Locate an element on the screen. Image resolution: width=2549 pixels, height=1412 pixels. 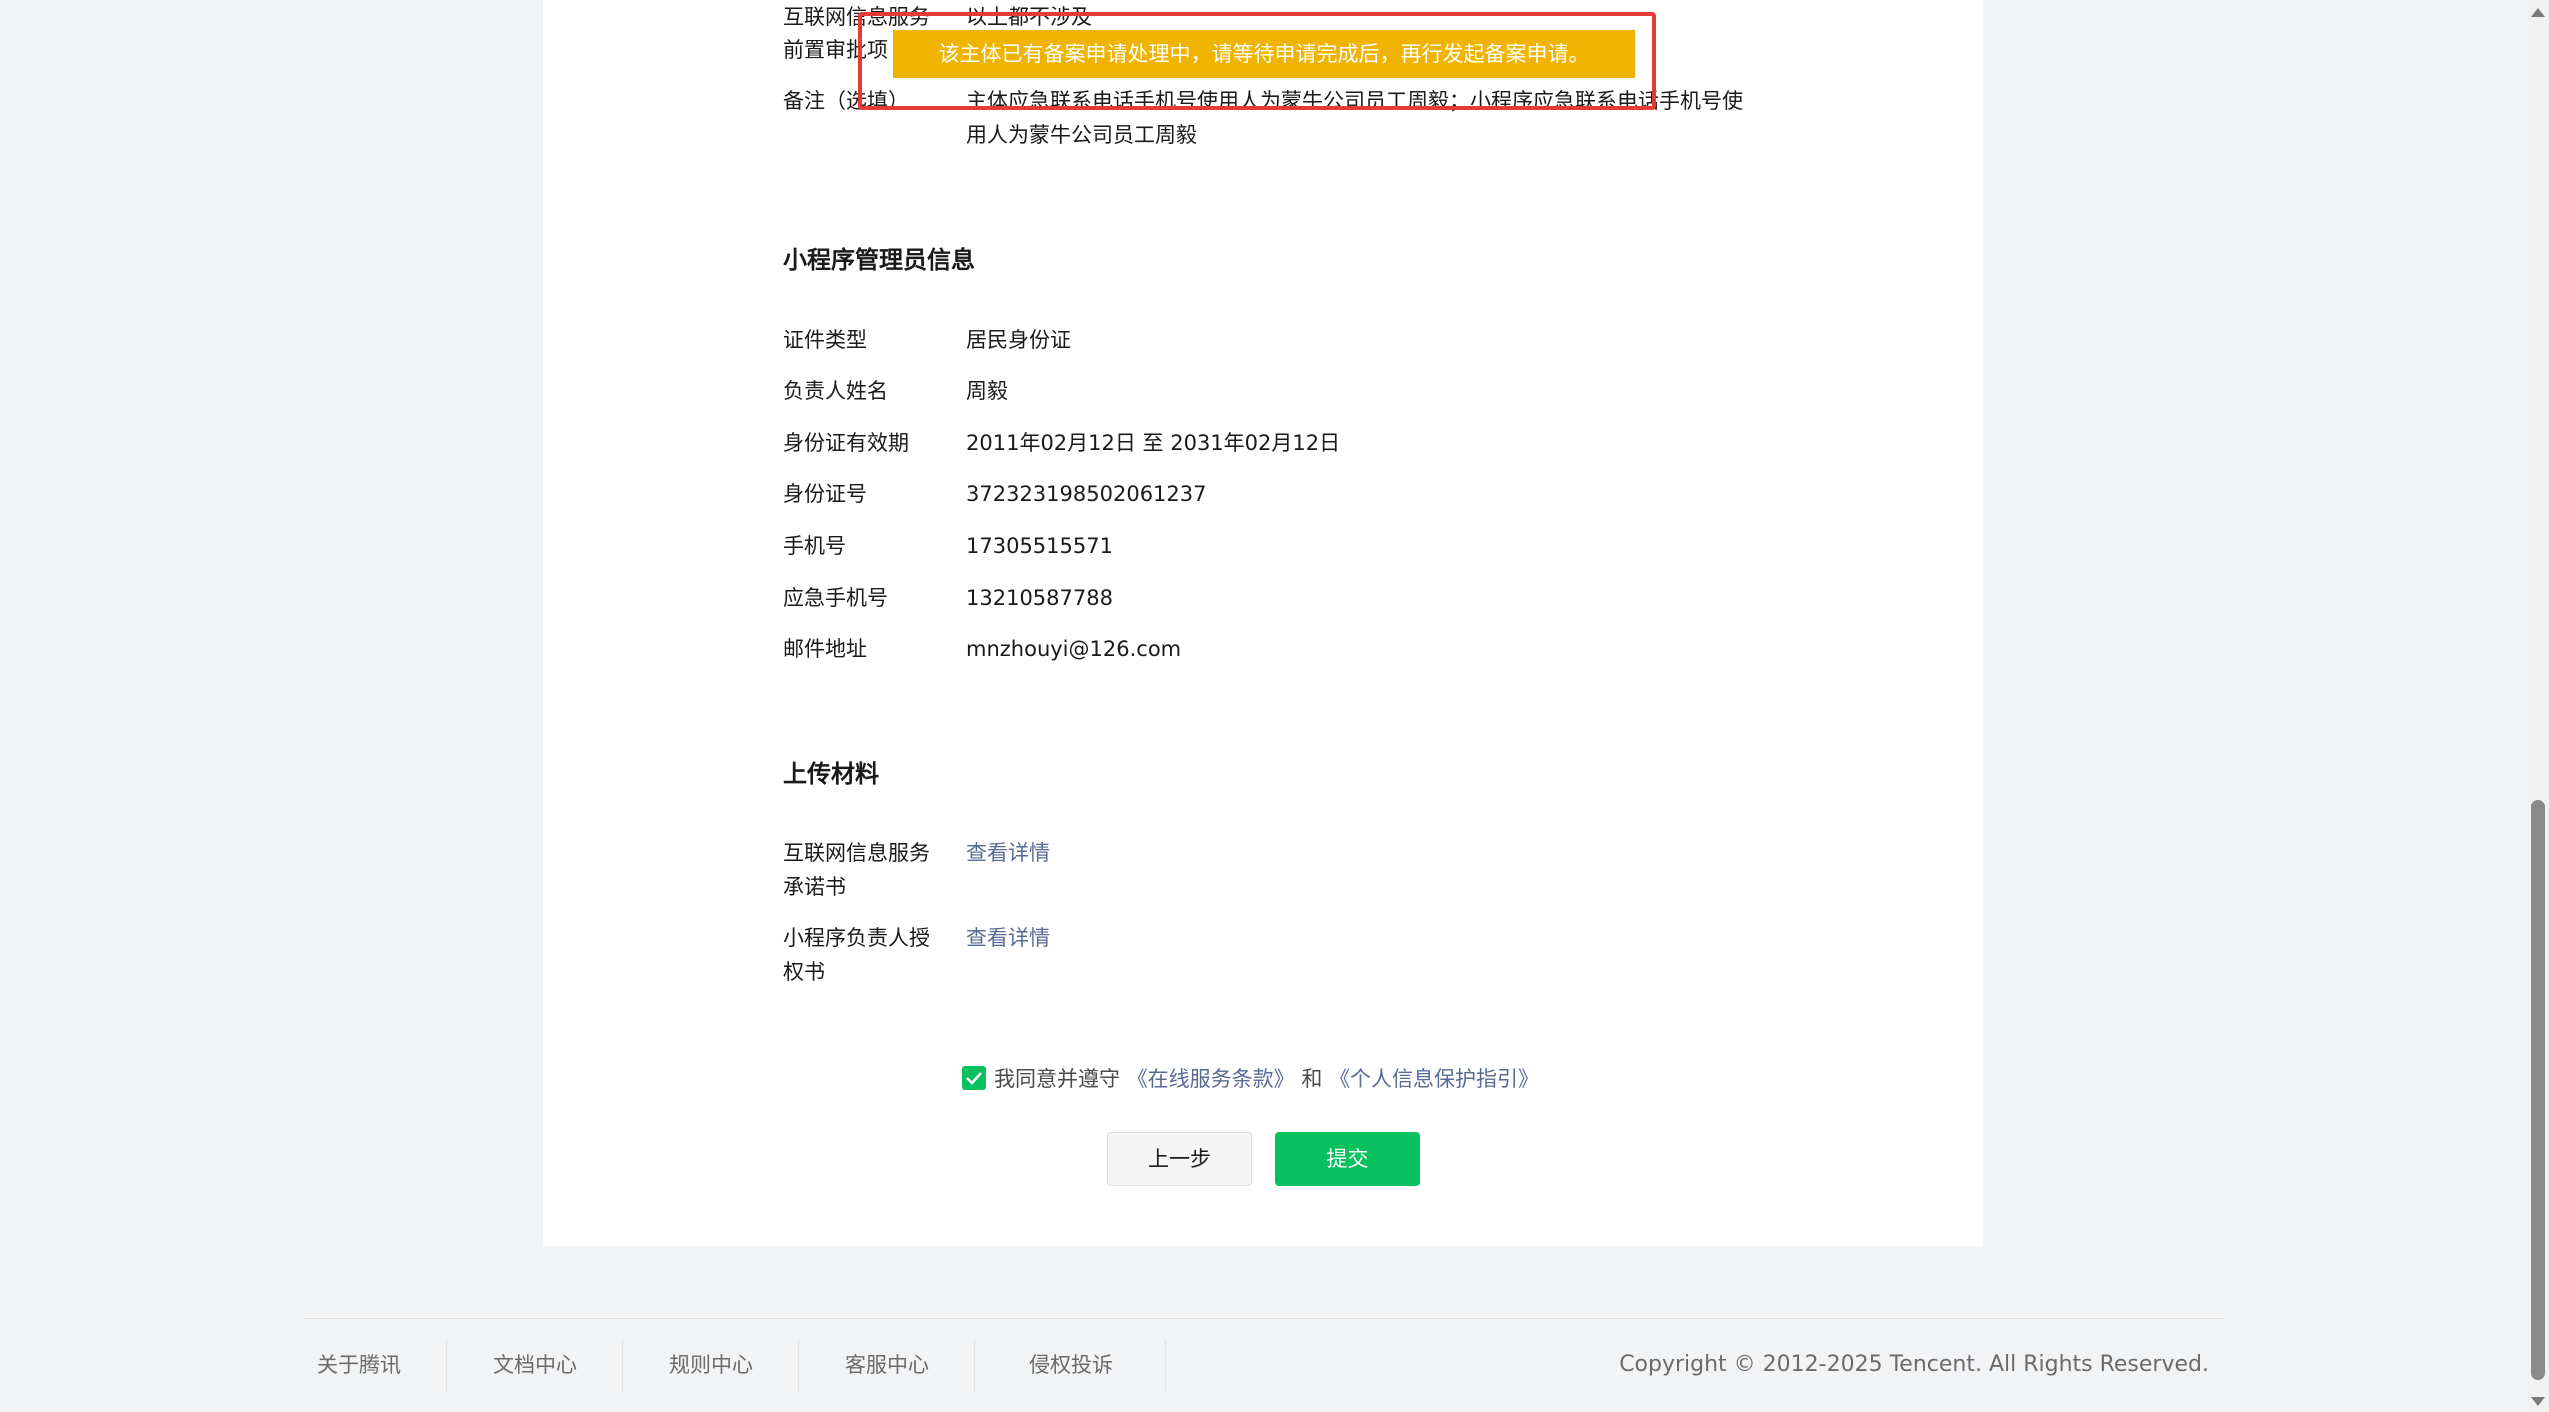
agreement-conjunction: 和 is located at coordinates (1312, 1079).